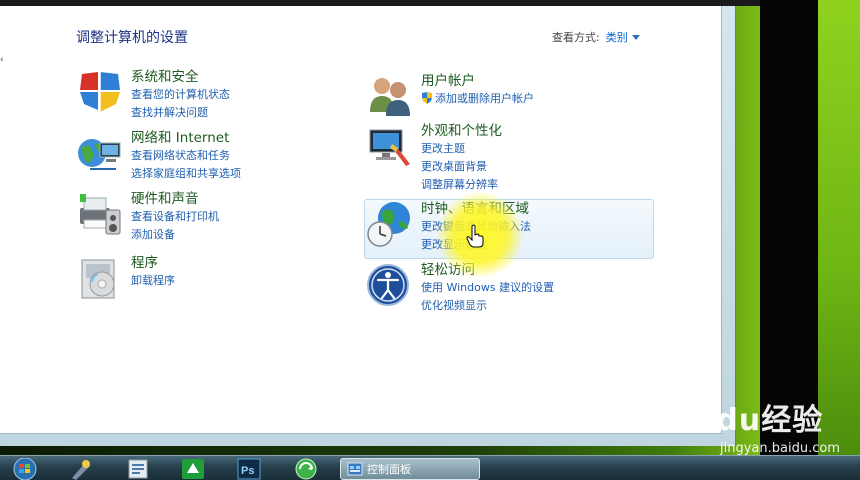  I want to click on chevron-down-icon, so click(635, 37).